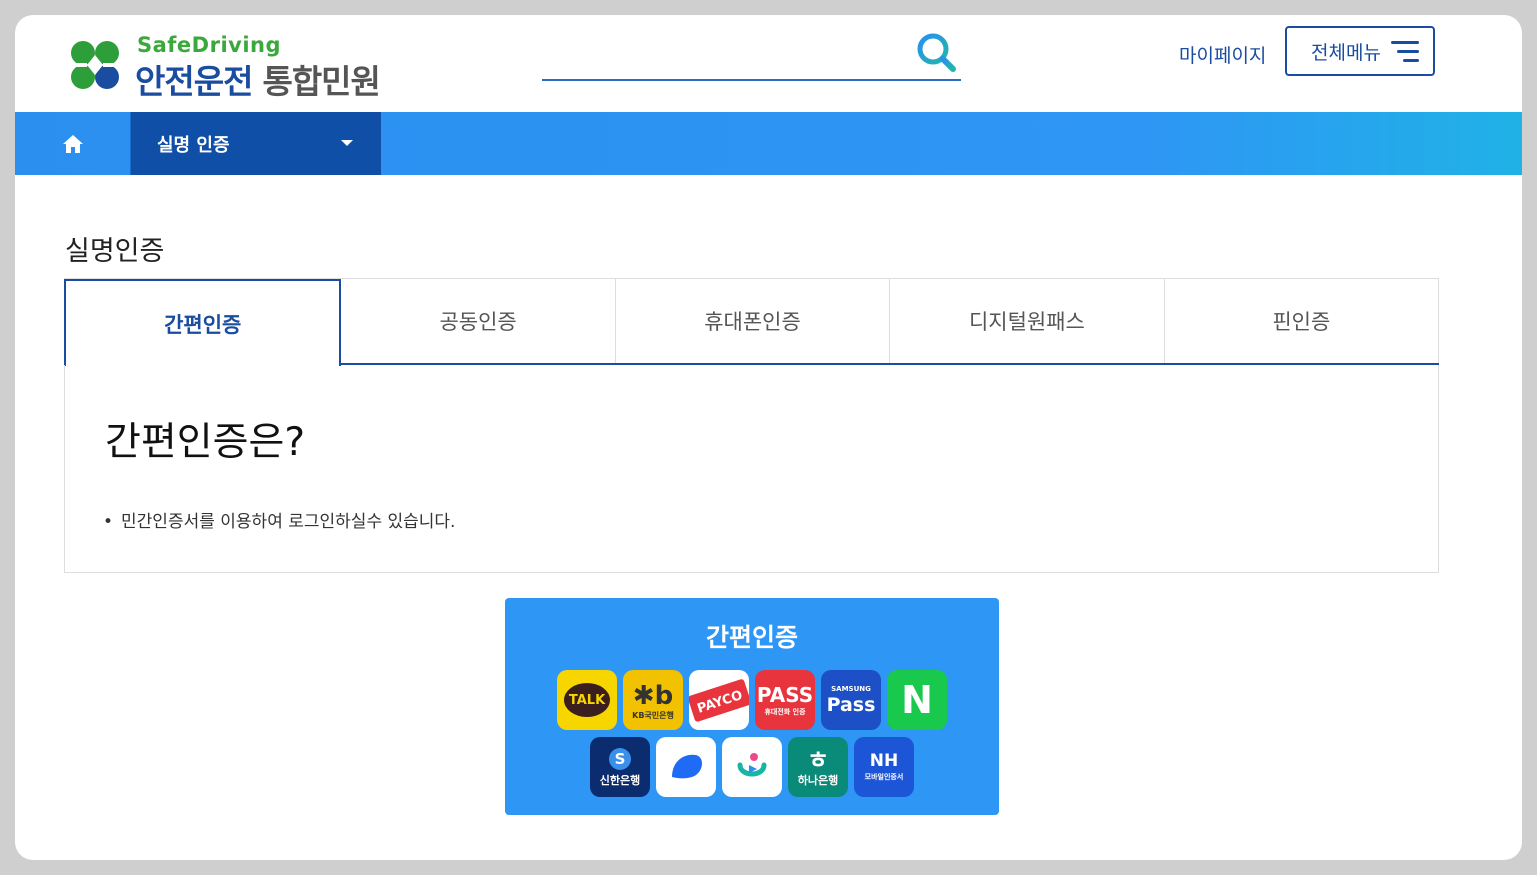  Describe the element at coordinates (752, 767) in the screenshot. I see `smile-icon` at that location.